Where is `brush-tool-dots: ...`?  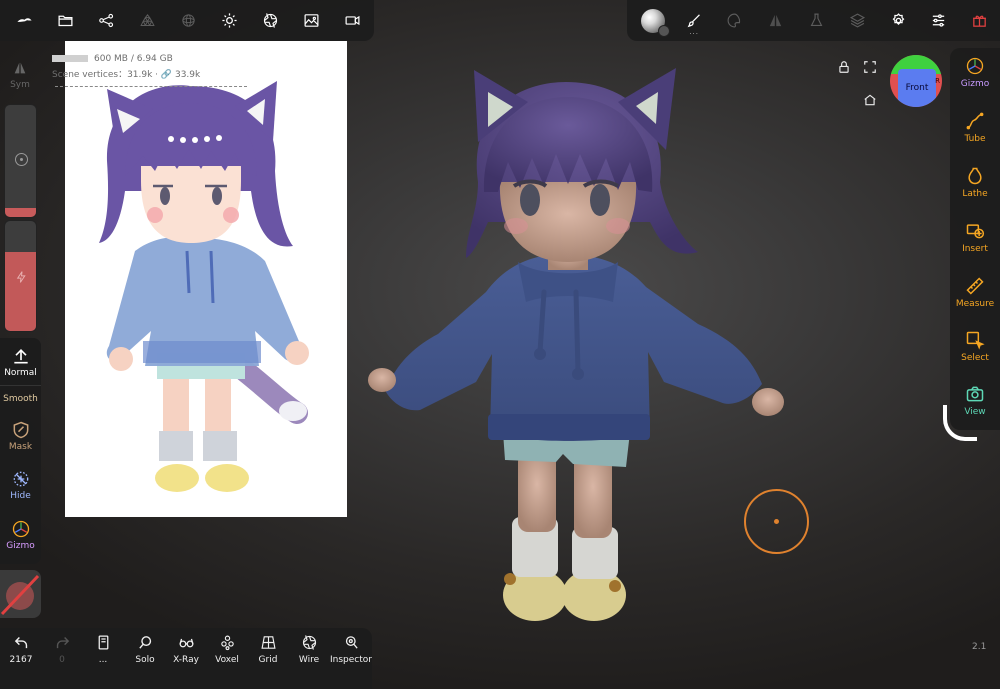 brush-tool-dots: ... is located at coordinates (694, 32).